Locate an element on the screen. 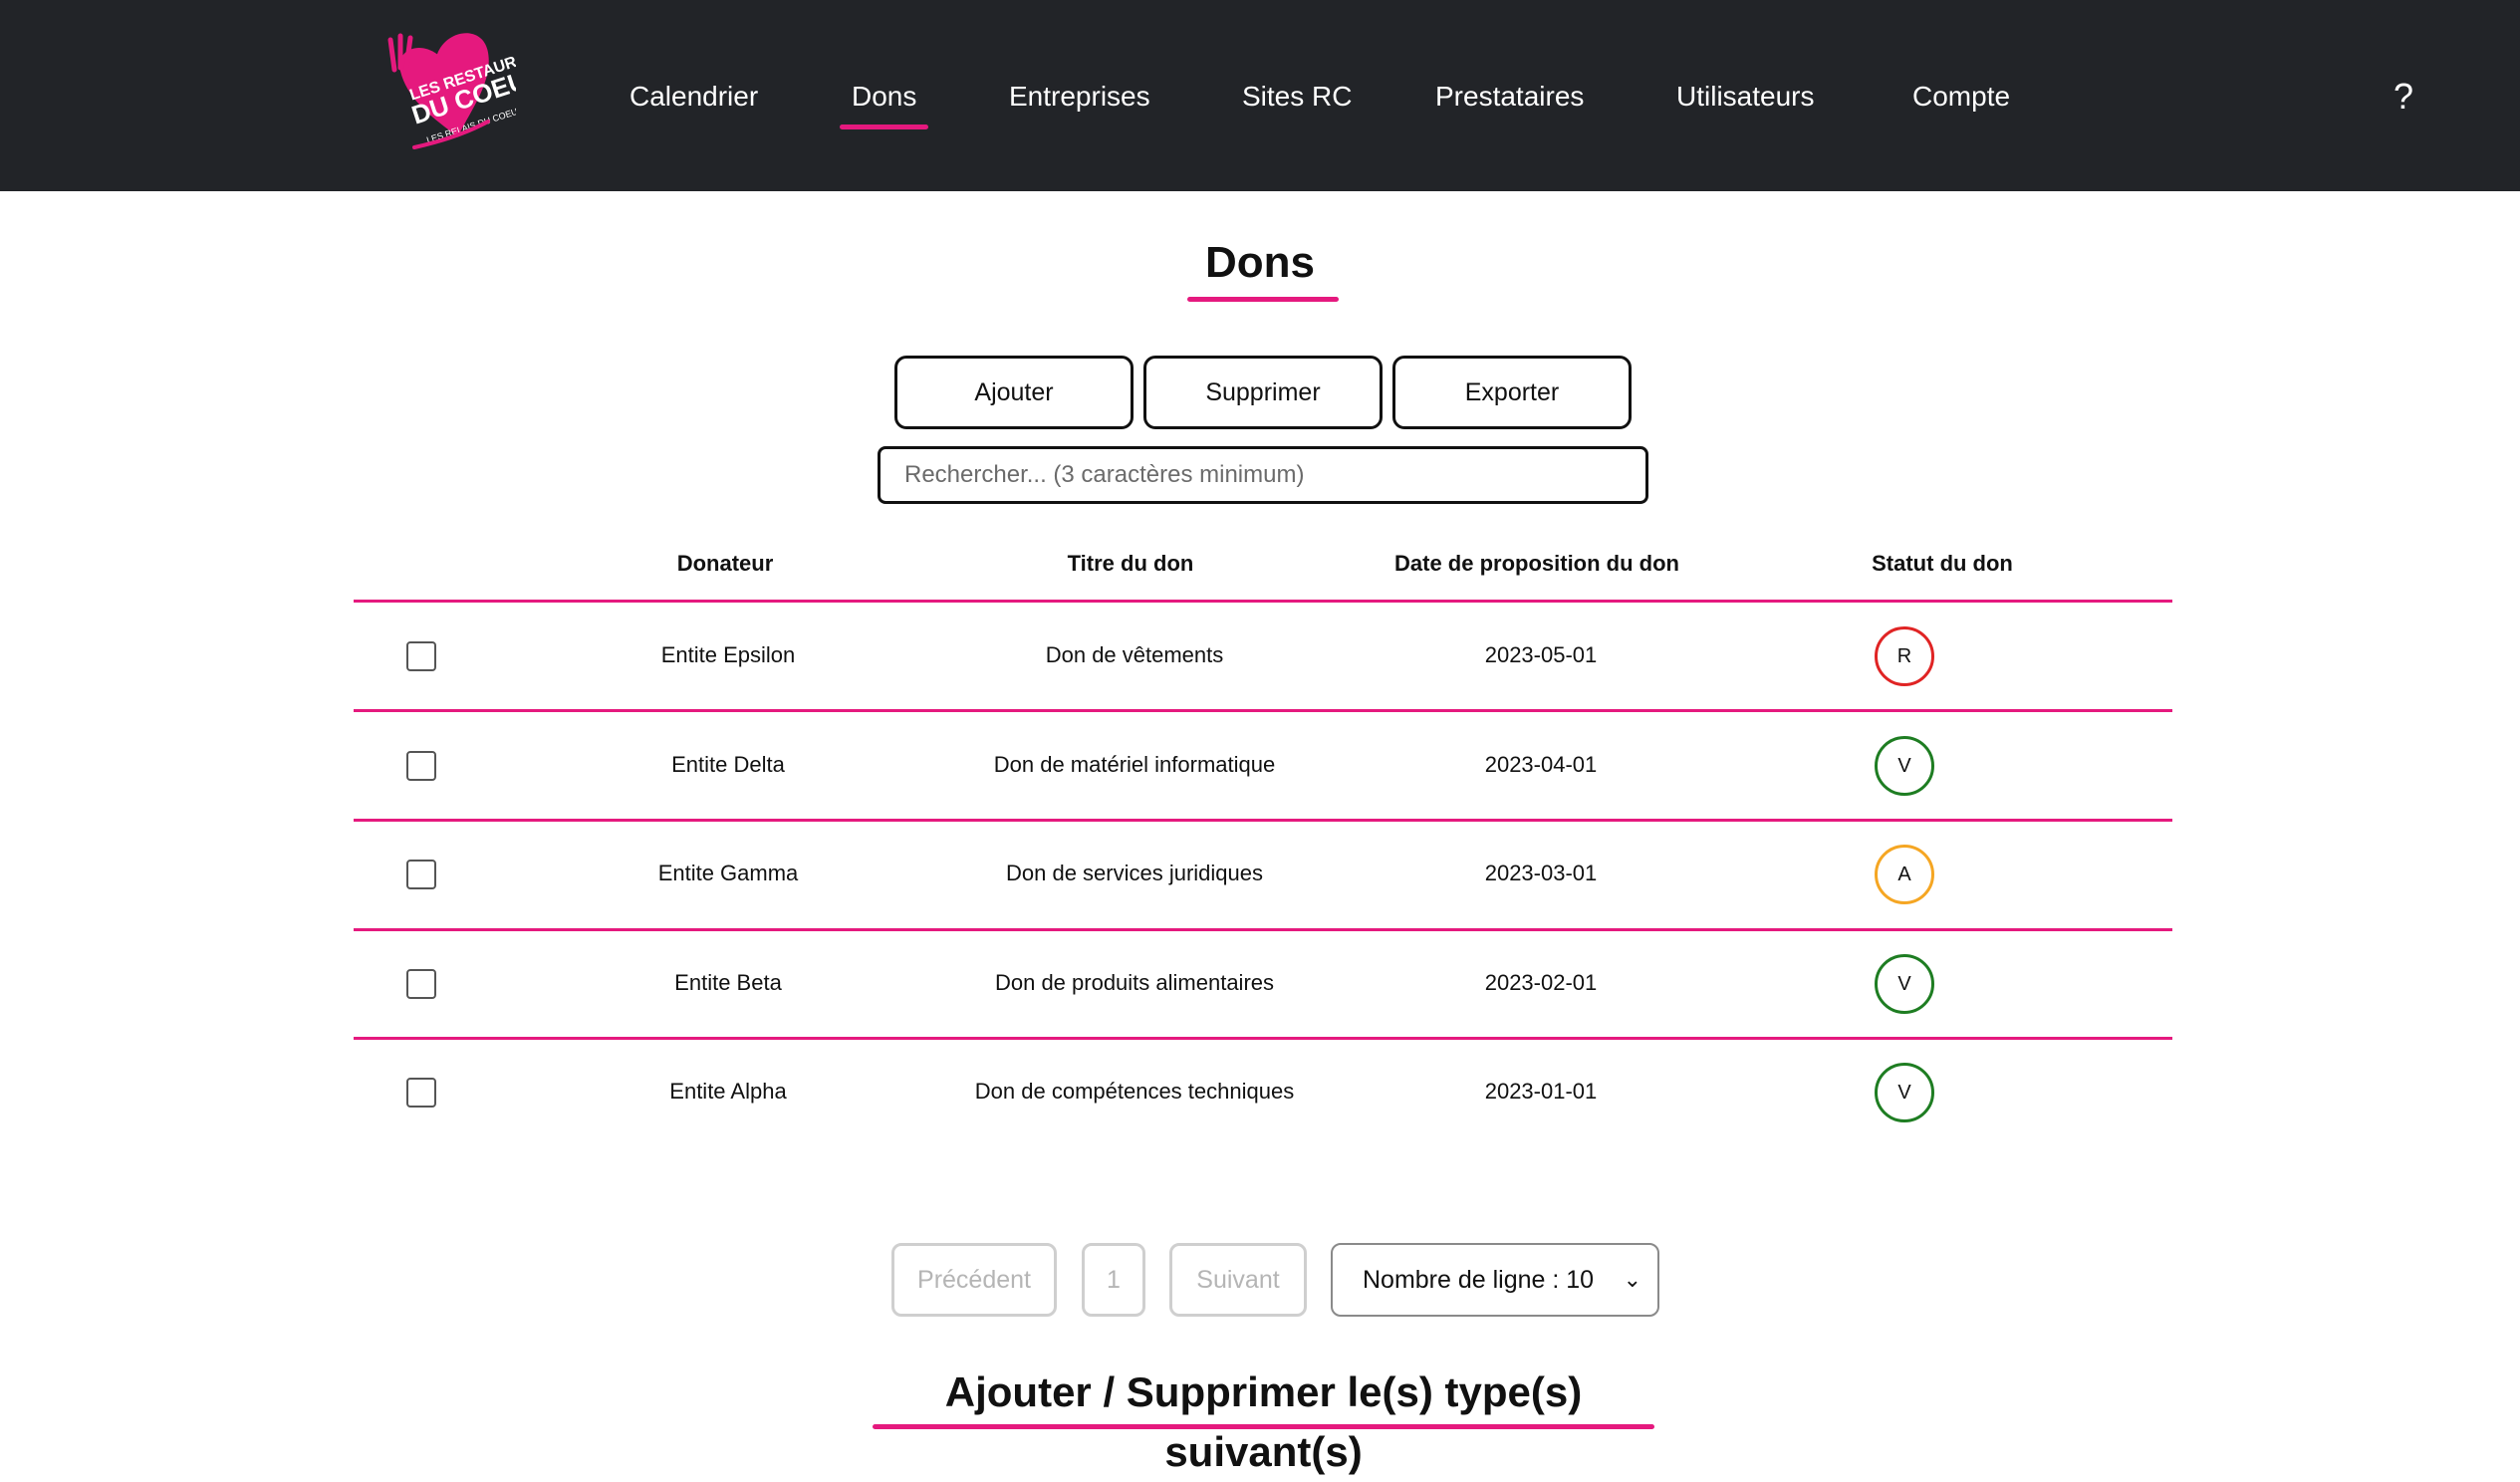  rows-per-page-select: Nombre de ligne : 10 ⌄ is located at coordinates (1495, 1280).